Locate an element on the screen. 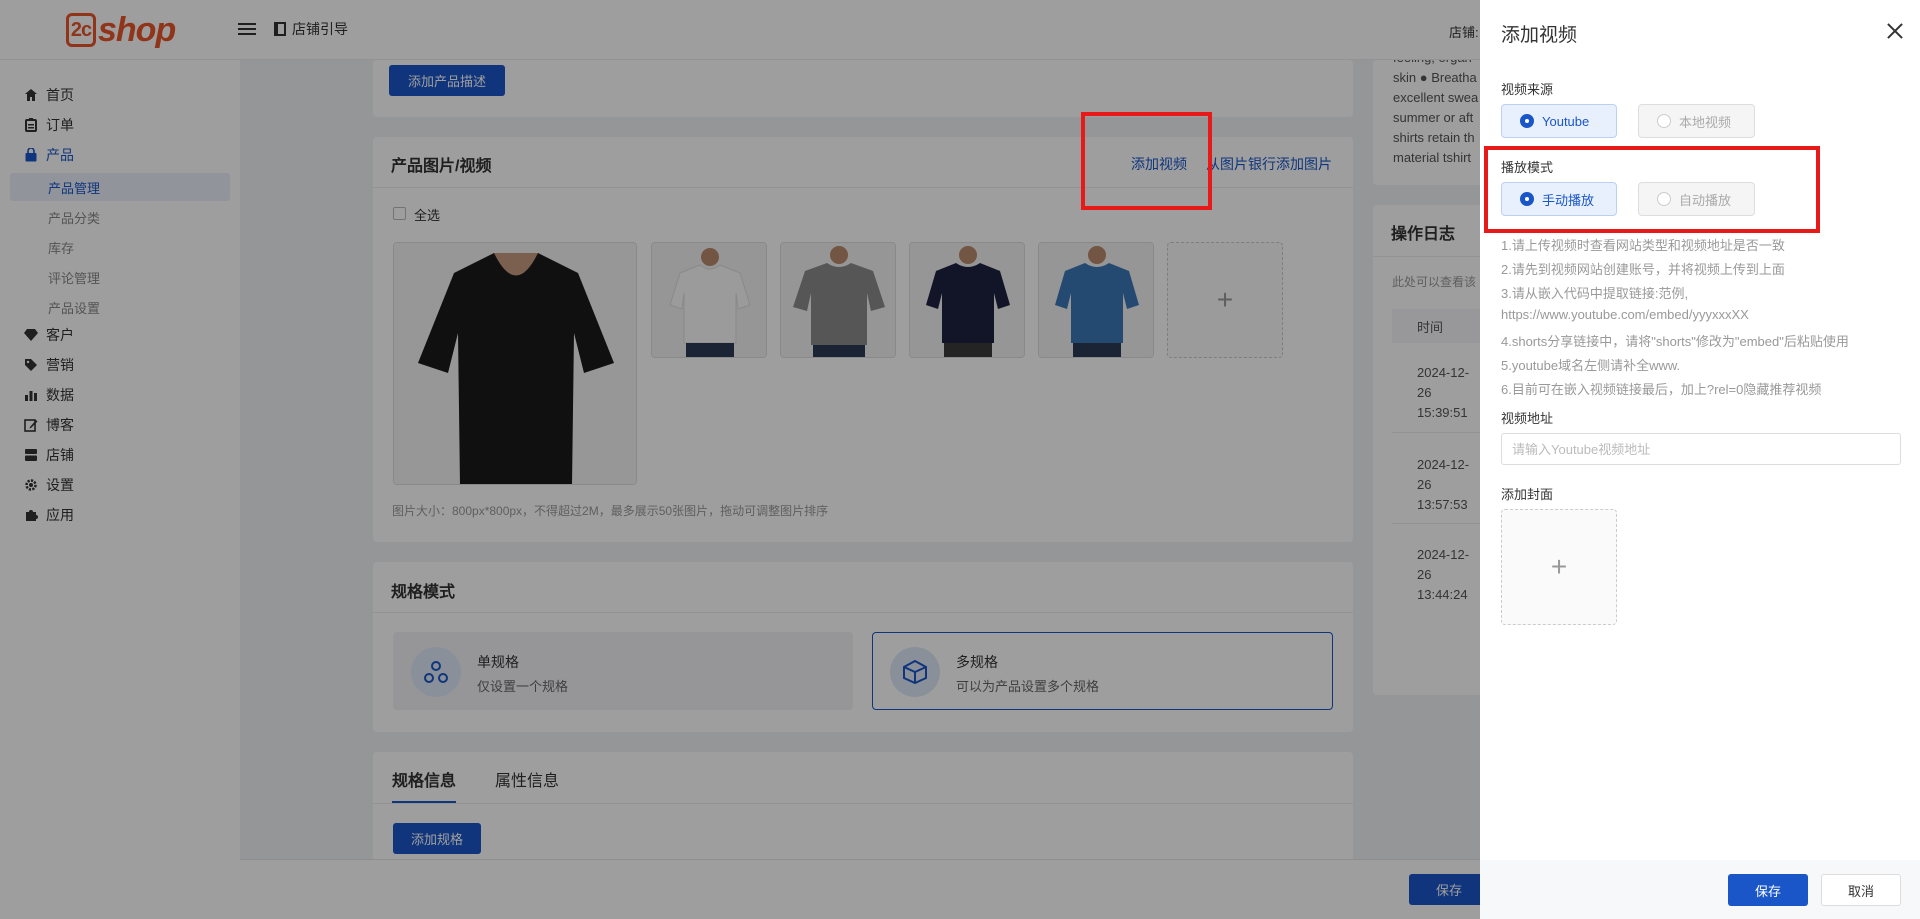  instruction-line: 4.shorts分享链接中，请将"shorts"修改为"embed"后粘贴使用 is located at coordinates (1675, 341).